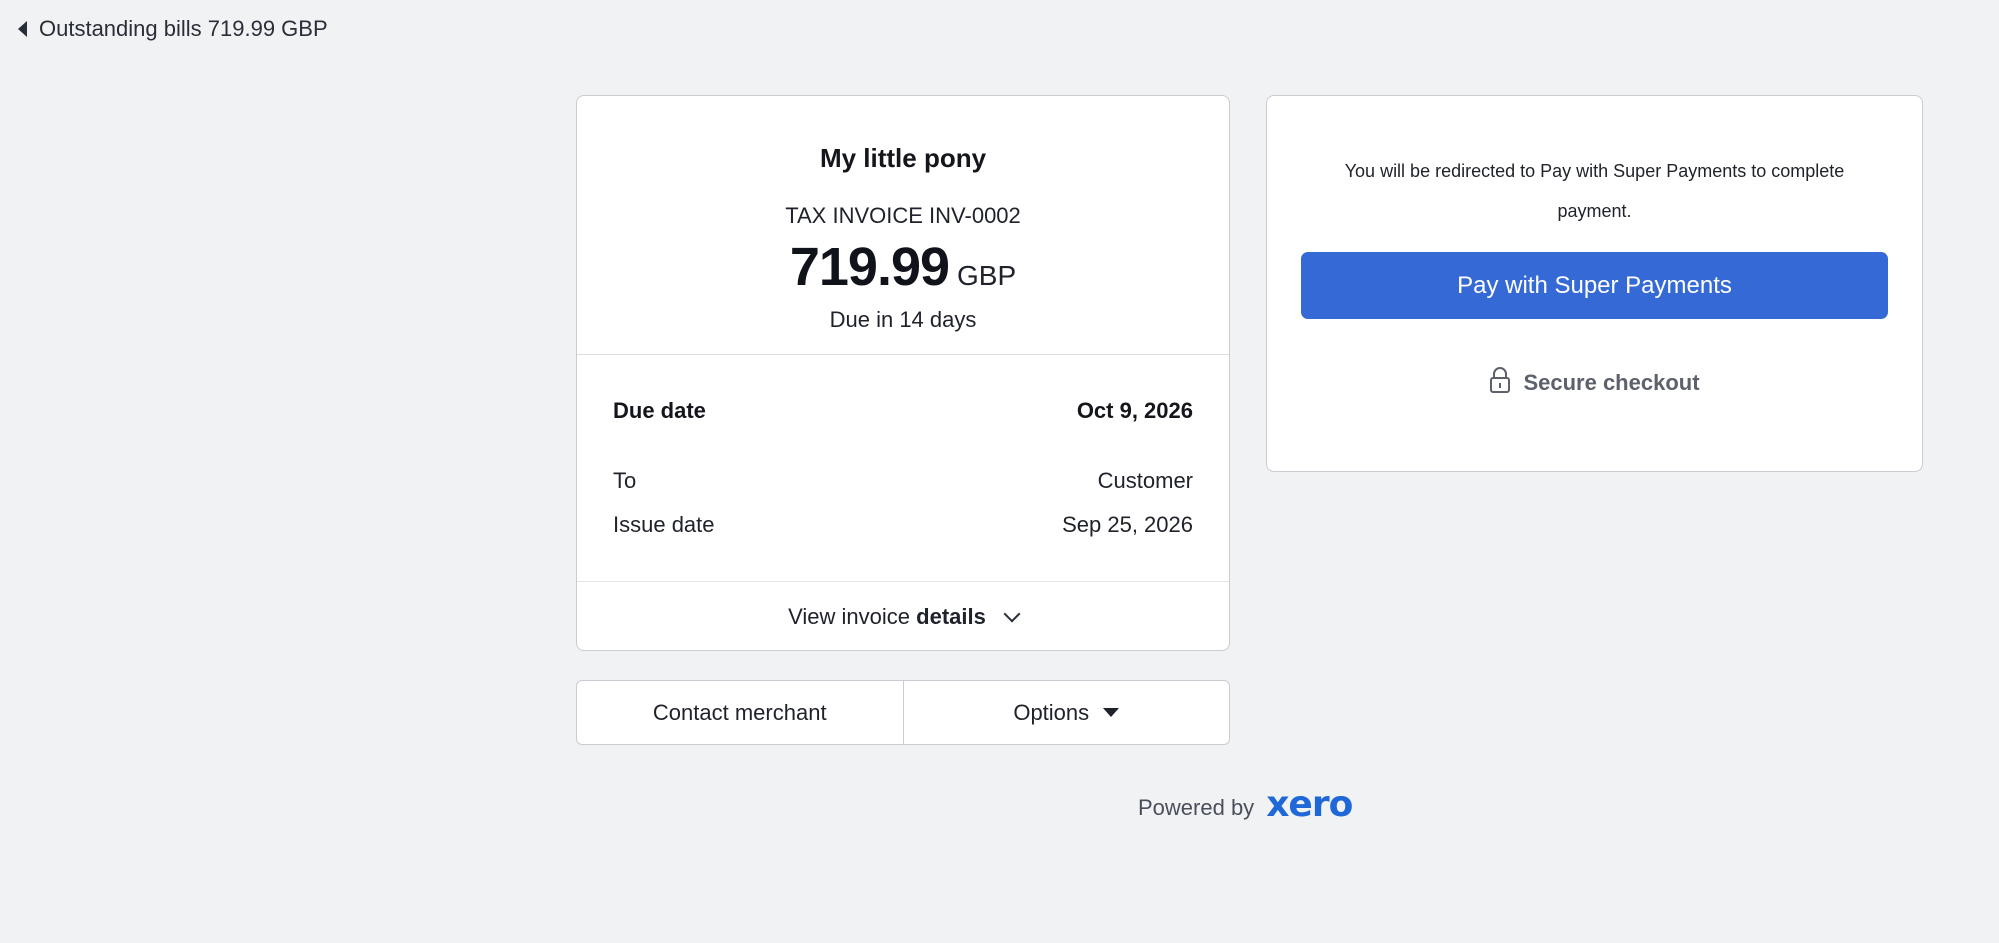 Image resolution: width=1999 pixels, height=943 pixels. Describe the element at coordinates (903, 525) in the screenshot. I see `issue-date-row: Issue date Sep 25, 2026` at that location.